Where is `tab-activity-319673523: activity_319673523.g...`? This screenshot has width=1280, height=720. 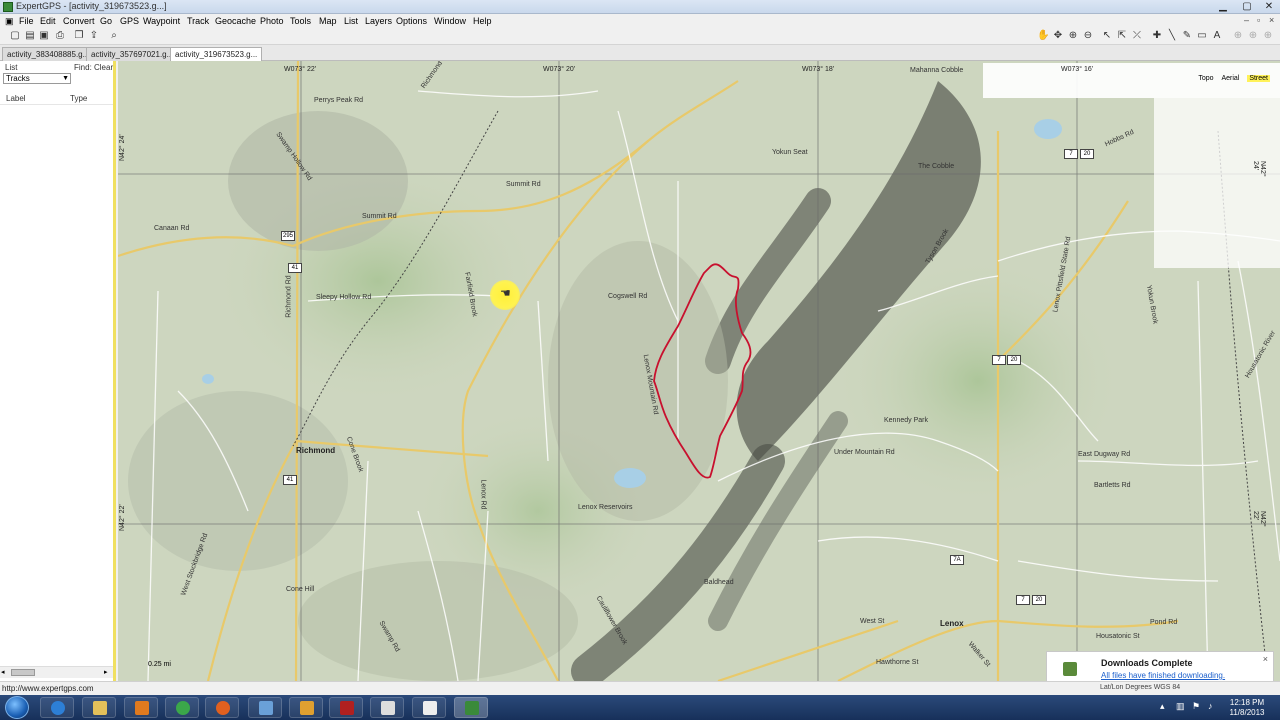
tab-activity-319673523: activity_319673523.g... is located at coordinates (216, 54).